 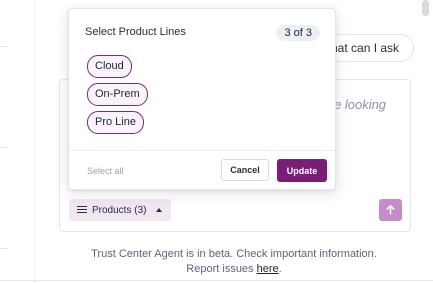 I want to click on send-button, so click(x=390, y=210).